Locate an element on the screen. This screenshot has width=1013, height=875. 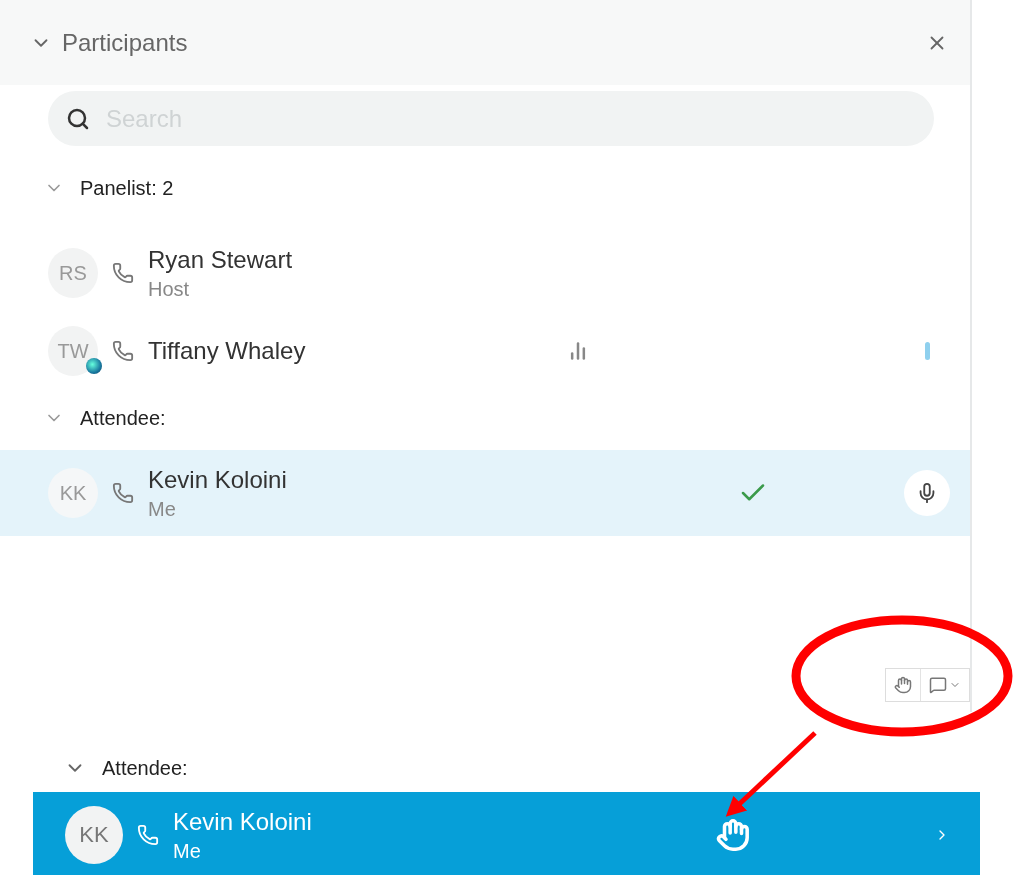
chat-icon is located at coordinates (938, 685).